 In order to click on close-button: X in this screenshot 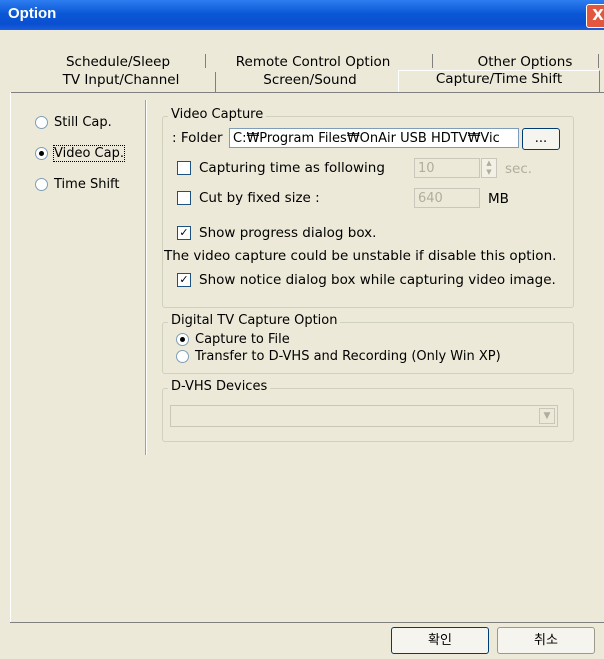, I will do `click(595, 16)`.